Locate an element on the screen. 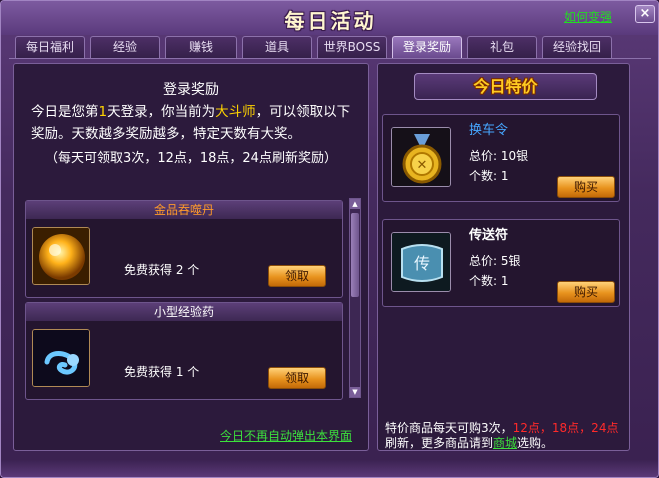  tab-earn-money: 赚钱 is located at coordinates (201, 47).